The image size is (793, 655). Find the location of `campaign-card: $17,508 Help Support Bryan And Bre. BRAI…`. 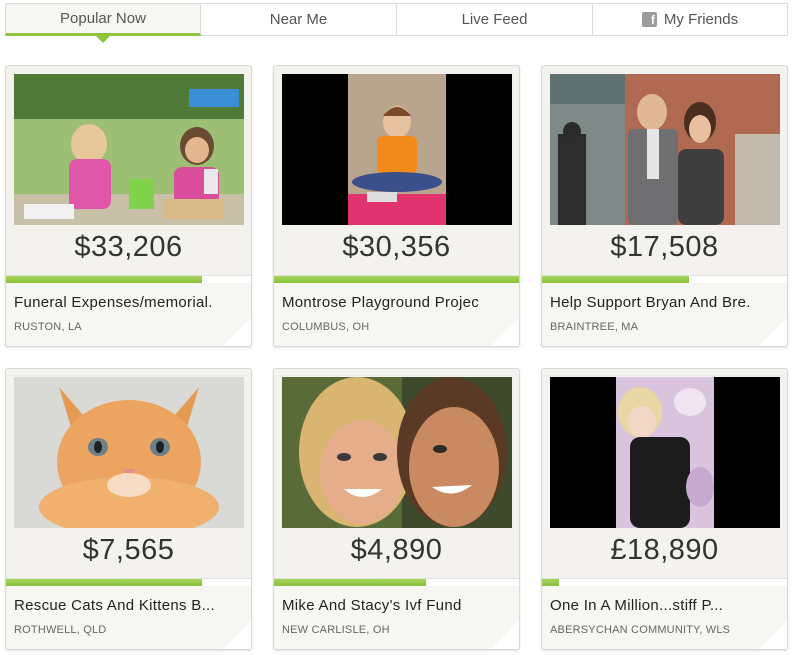

campaign-card: $17,508 Help Support Bryan And Bre. BRAI… is located at coordinates (664, 206).